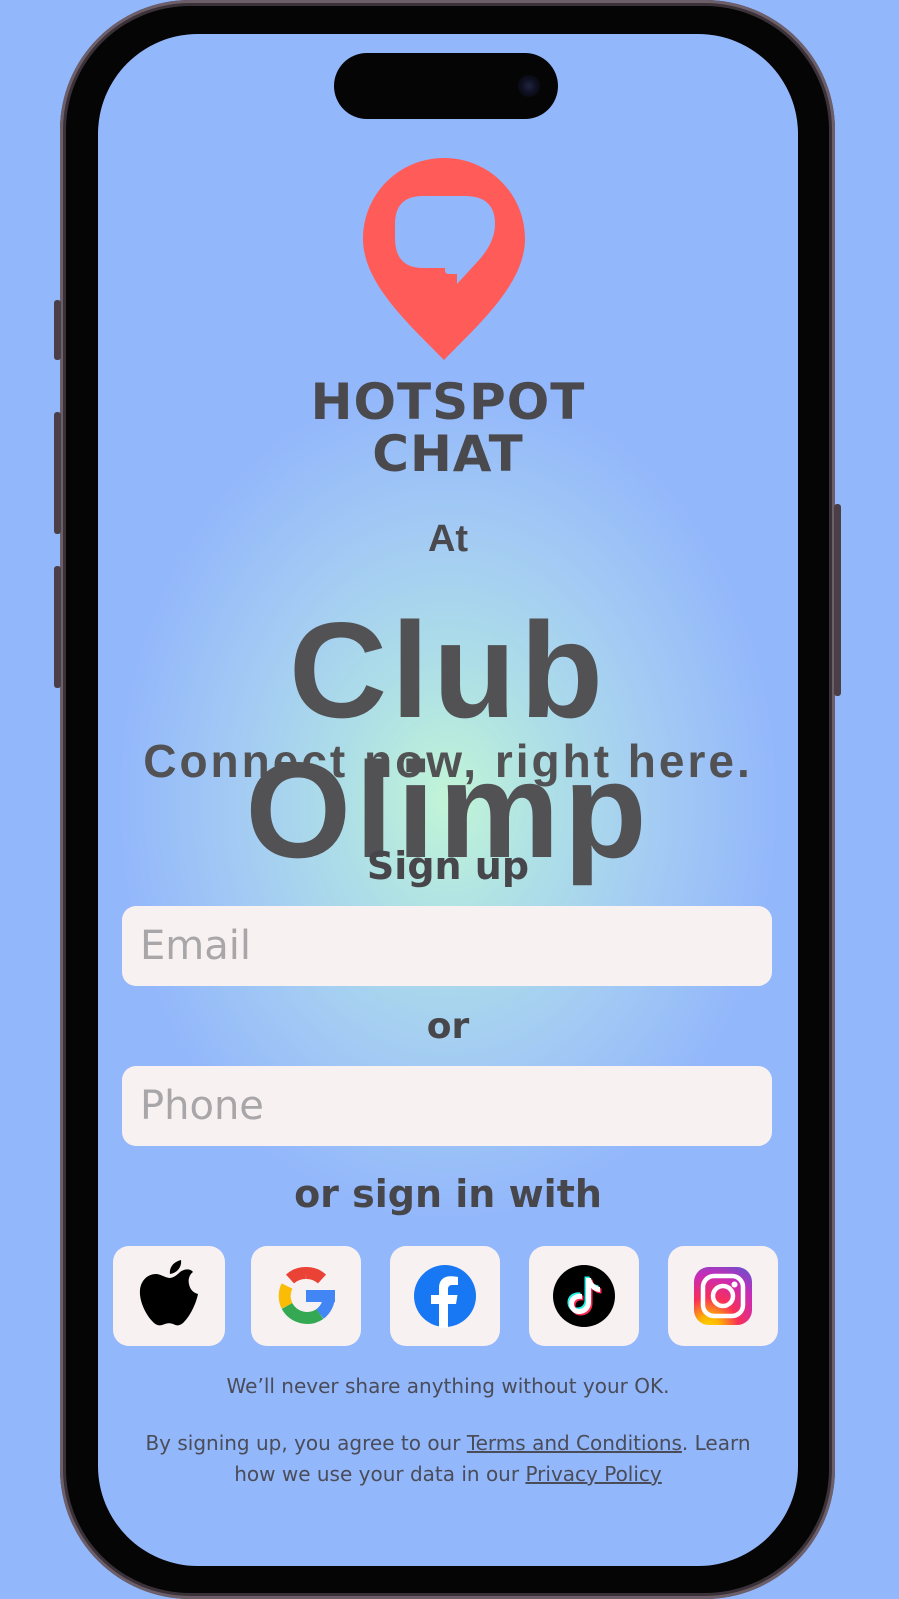 The width and height of the screenshot is (899, 1599). What do you see at coordinates (448, 866) in the screenshot?
I see `signup-heading: Sign up` at bounding box center [448, 866].